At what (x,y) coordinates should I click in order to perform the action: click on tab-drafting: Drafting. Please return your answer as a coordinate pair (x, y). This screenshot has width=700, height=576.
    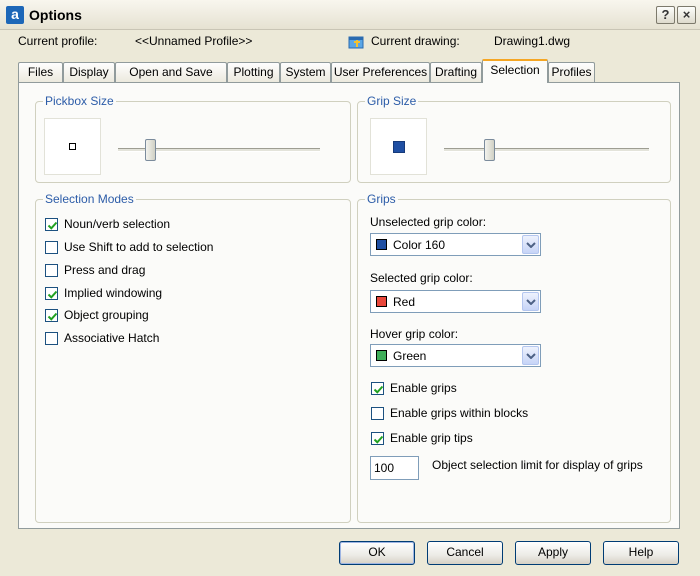
    Looking at the image, I should click on (456, 72).